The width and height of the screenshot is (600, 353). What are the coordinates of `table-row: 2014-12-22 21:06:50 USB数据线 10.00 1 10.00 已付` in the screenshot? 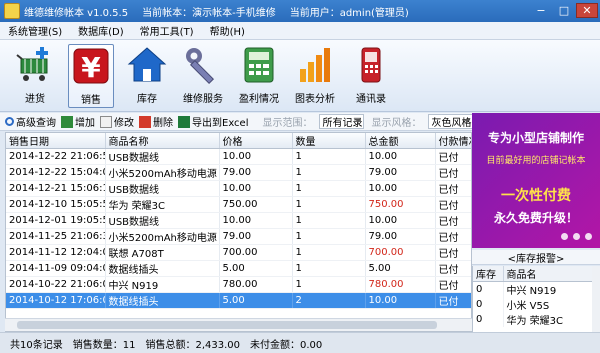 It's located at (238, 156).